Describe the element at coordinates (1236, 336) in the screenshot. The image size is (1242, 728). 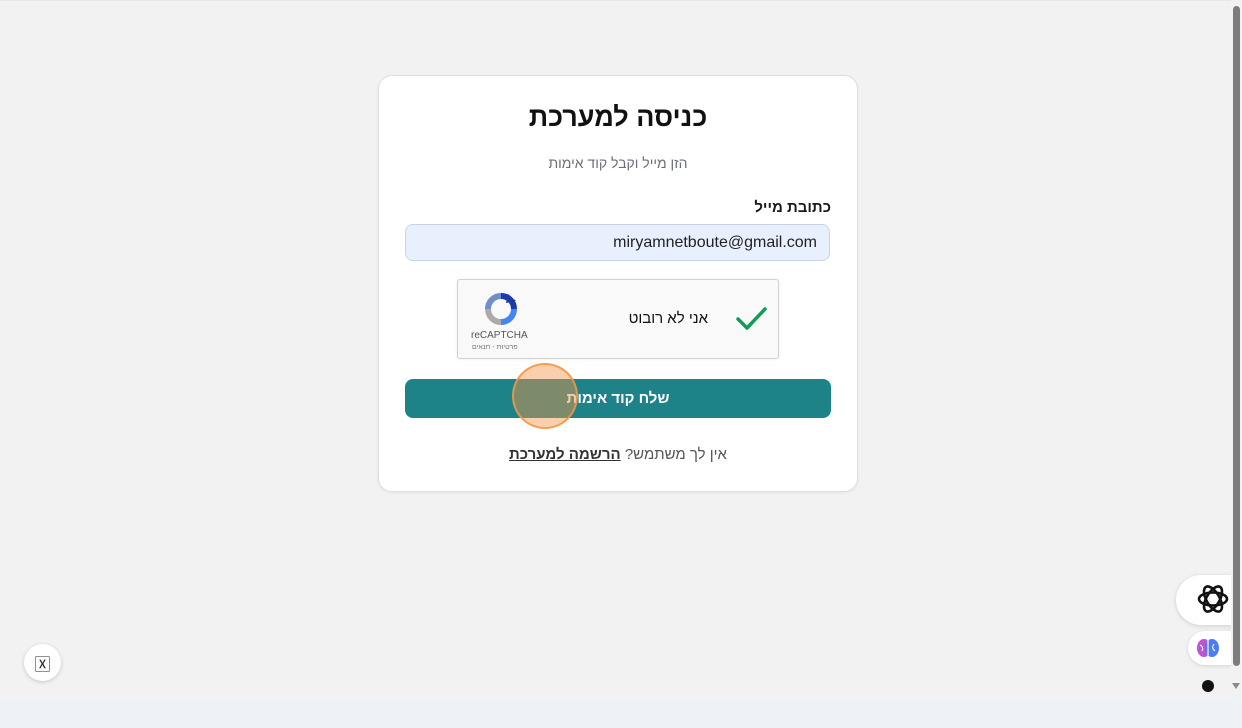
I see `scrollbar-thumb` at that location.